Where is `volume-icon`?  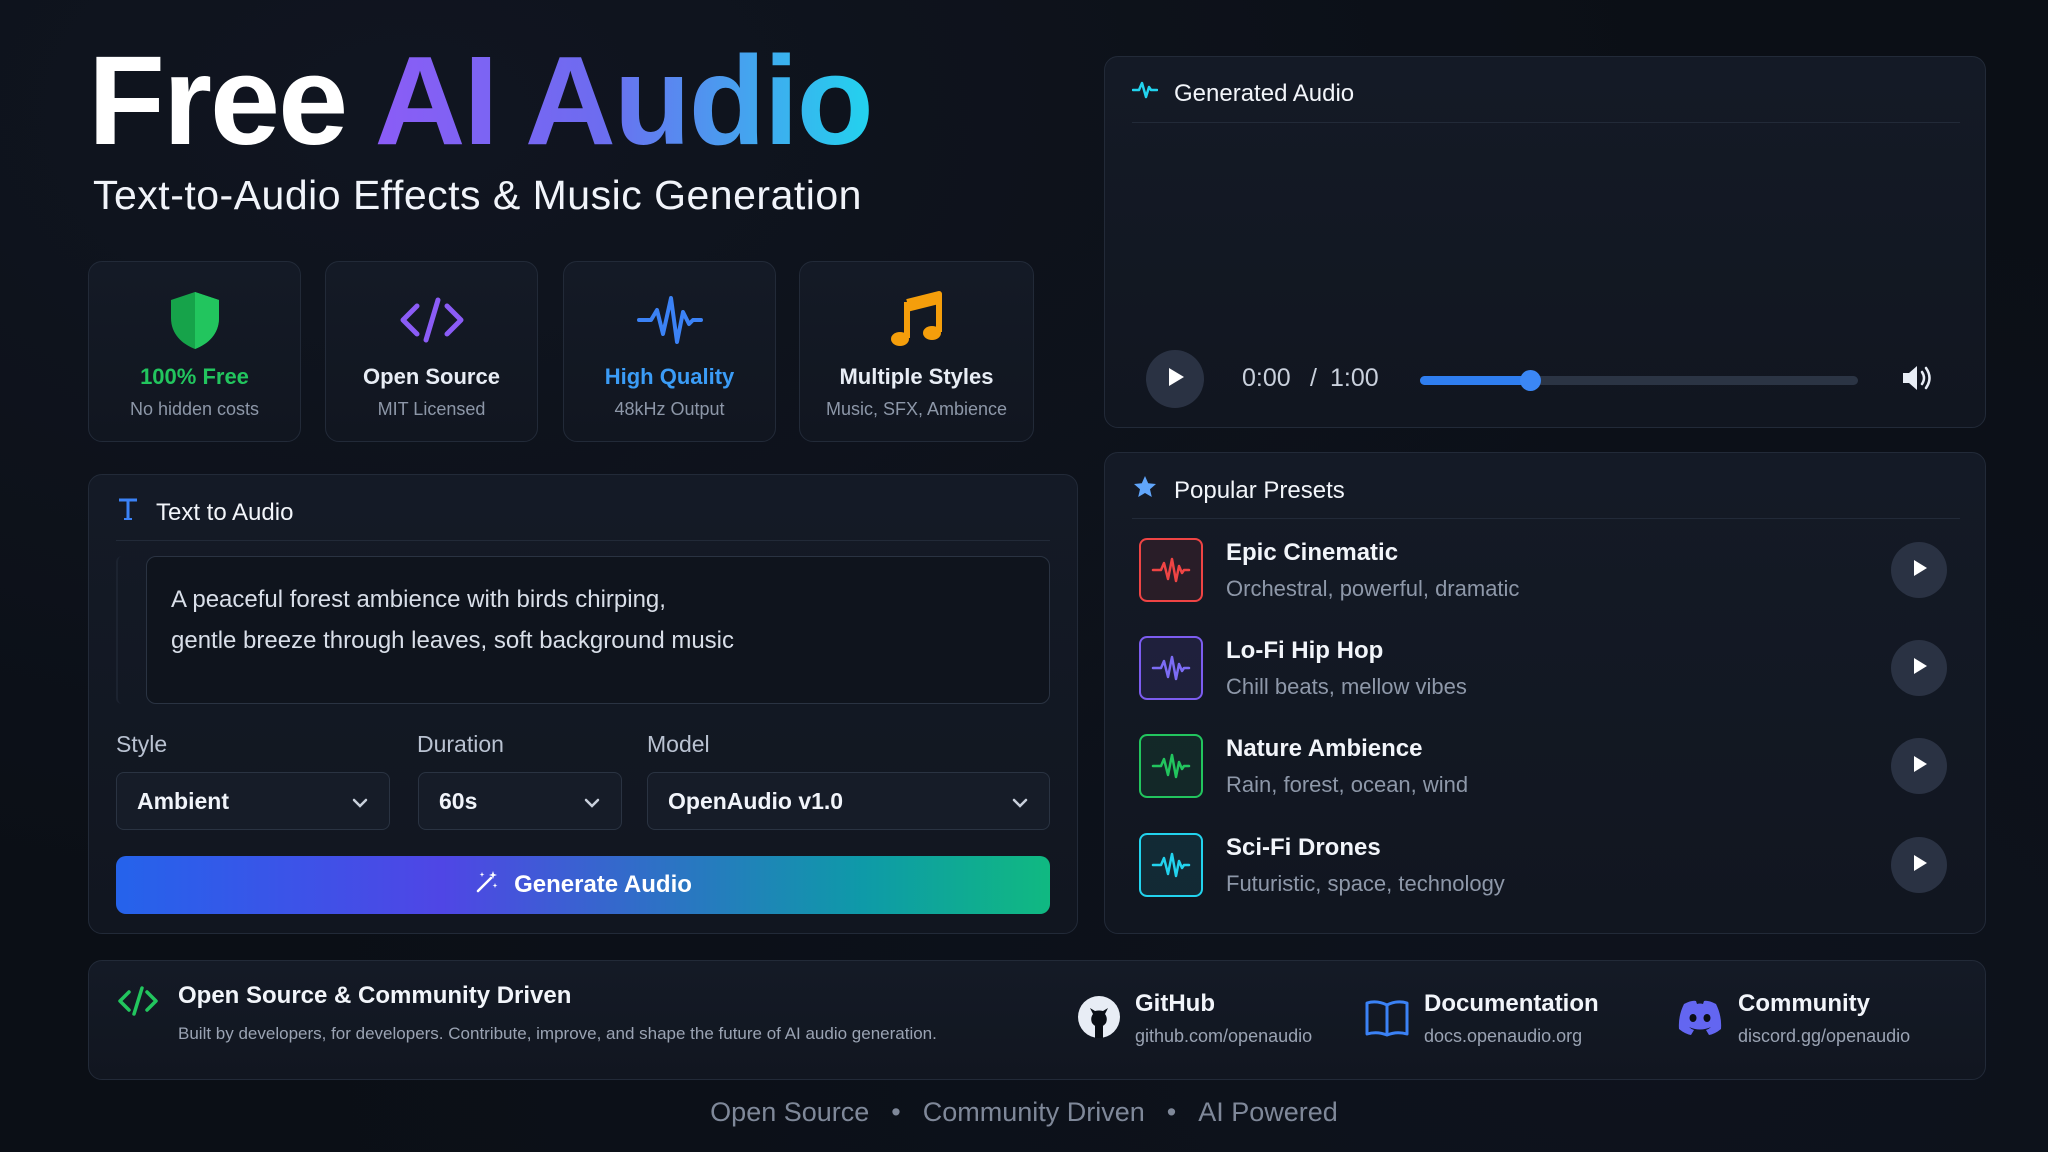
volume-icon is located at coordinates (1918, 380).